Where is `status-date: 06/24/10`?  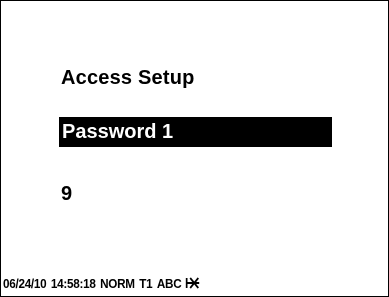 status-date: 06/24/10 is located at coordinates (25, 283).